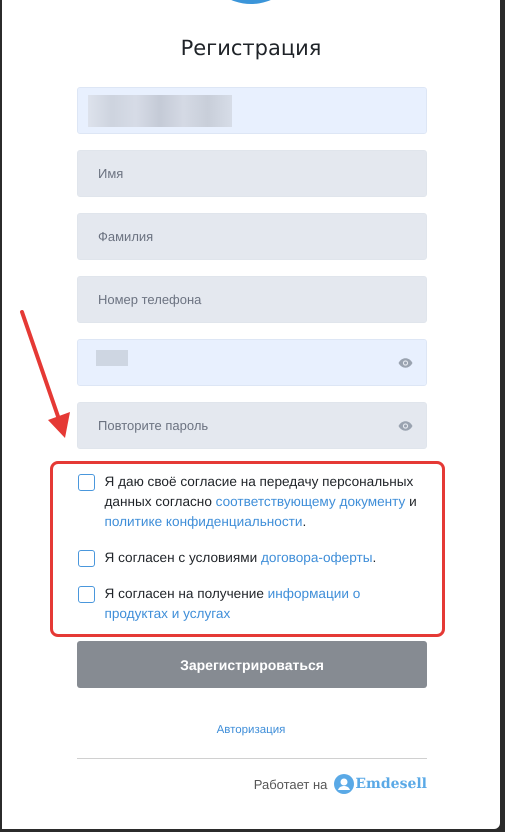 The height and width of the screenshot is (832, 505). Describe the element at coordinates (126, 236) in the screenshot. I see `placeholder-text: Фамилия` at that location.